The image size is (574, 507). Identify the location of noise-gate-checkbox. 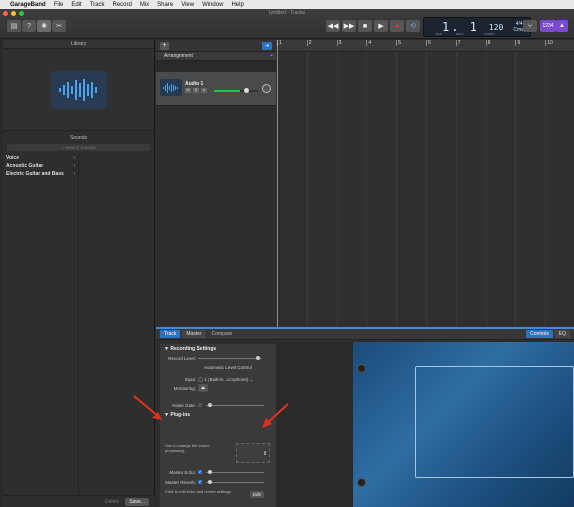
(200, 405).